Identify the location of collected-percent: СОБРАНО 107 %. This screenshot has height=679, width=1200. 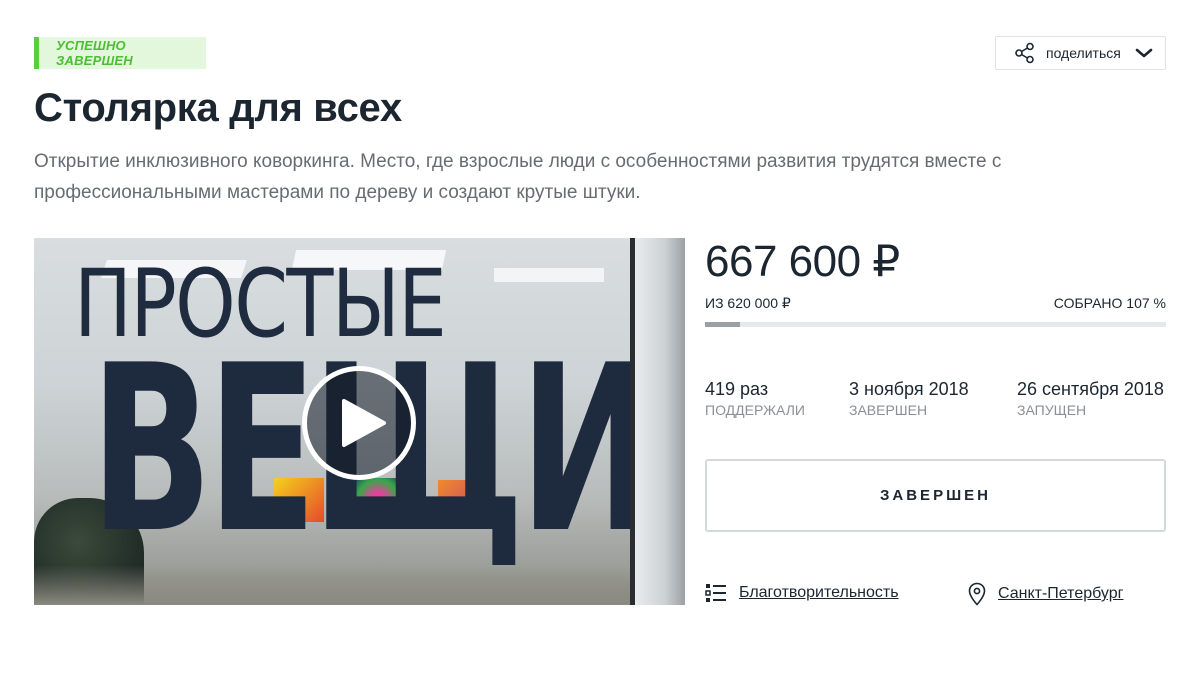
(1109, 303).